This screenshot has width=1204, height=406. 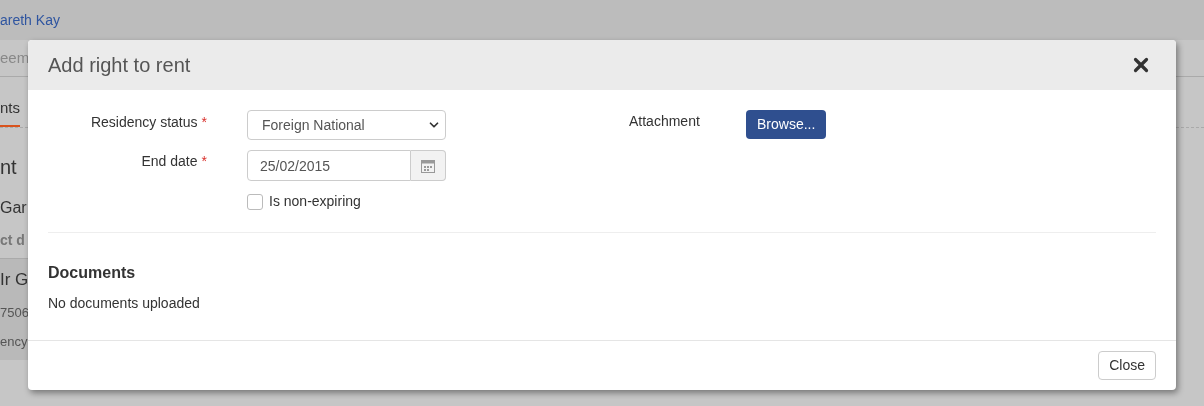 I want to click on documents-heading: Documents, so click(x=92, y=273).